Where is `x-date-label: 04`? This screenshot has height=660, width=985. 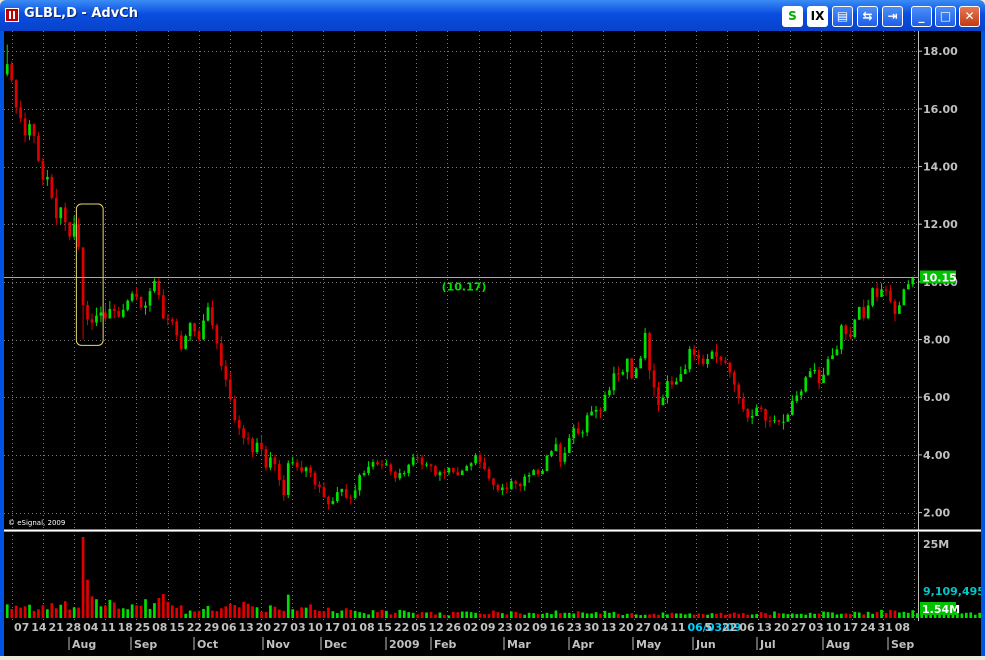 x-date-label: 04 is located at coordinates (661, 627).